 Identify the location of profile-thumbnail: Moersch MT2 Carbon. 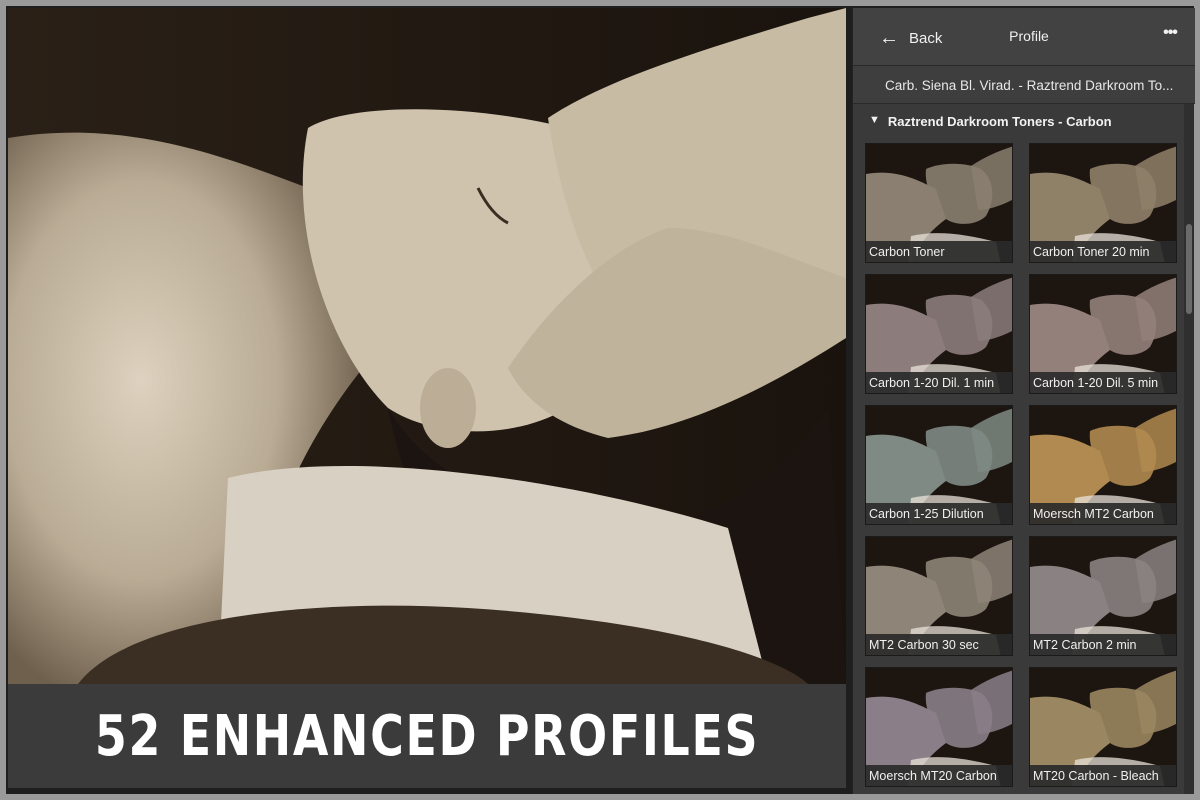
(1103, 465).